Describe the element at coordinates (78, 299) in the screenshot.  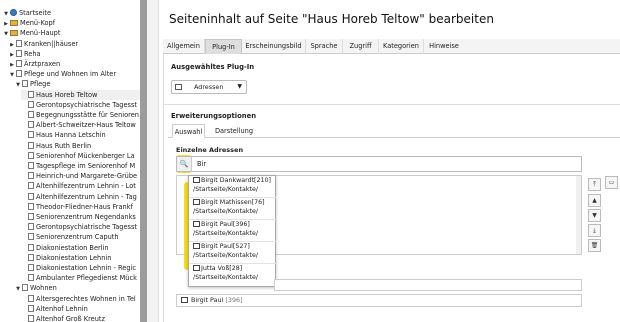
I see `tree-item: Altersgerechtes Wohnen in Tel` at that location.